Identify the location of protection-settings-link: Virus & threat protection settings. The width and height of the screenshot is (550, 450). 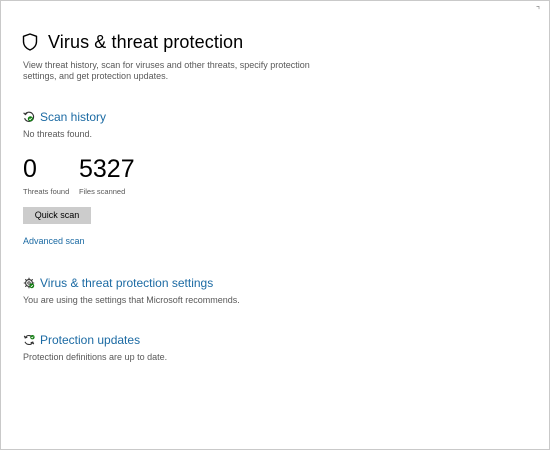
(126, 283).